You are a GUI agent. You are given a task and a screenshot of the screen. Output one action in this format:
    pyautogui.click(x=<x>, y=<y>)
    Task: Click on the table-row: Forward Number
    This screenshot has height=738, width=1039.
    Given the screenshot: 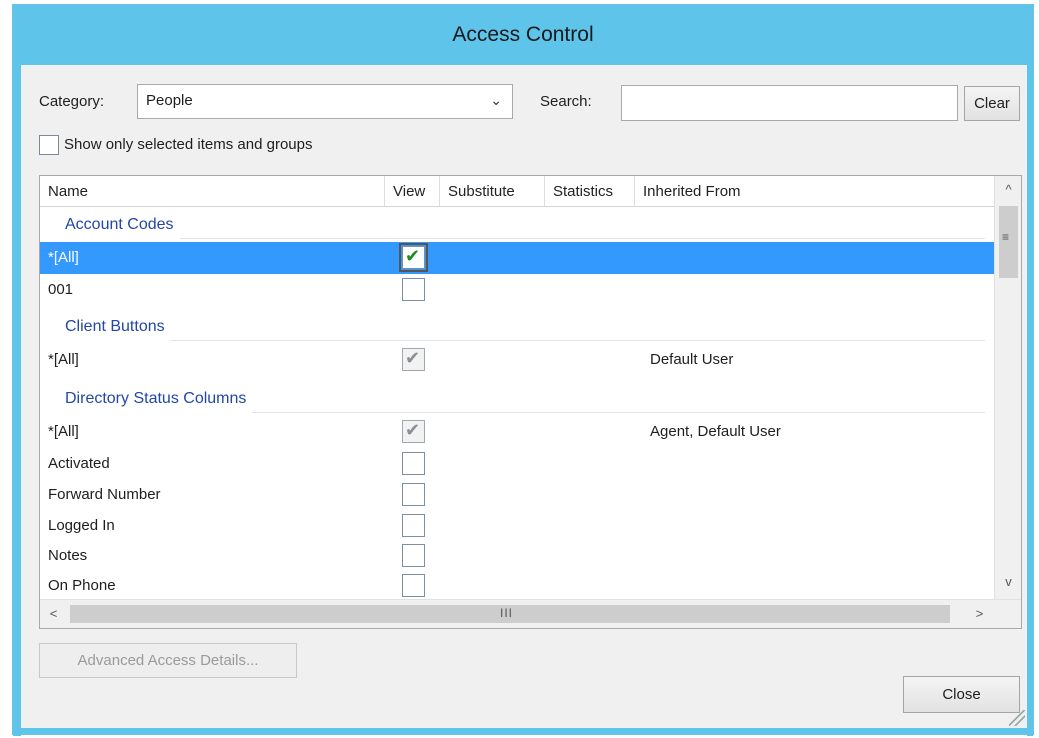 What is the action you would take?
    pyautogui.click(x=517, y=495)
    